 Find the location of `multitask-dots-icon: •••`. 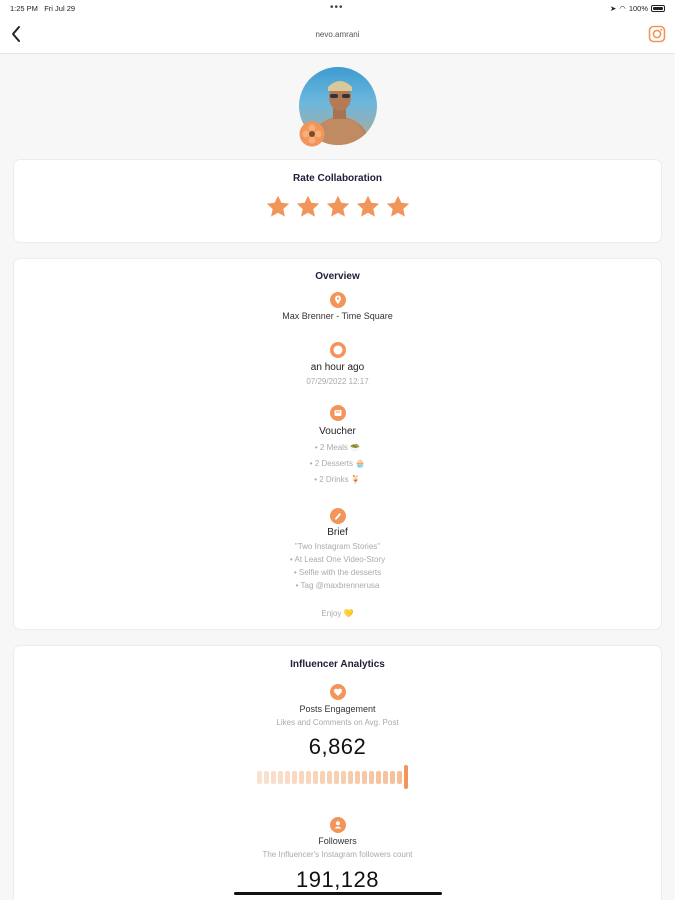

multitask-dots-icon: ••• is located at coordinates (337, 7).